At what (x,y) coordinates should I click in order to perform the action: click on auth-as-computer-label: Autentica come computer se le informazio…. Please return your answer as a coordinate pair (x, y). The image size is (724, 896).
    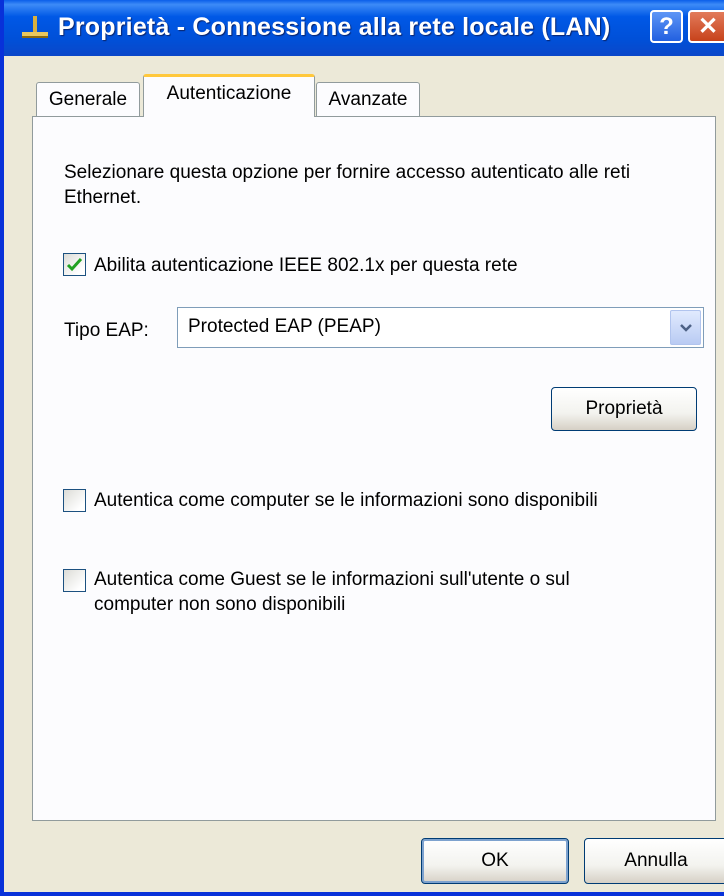
    Looking at the image, I should click on (394, 500).